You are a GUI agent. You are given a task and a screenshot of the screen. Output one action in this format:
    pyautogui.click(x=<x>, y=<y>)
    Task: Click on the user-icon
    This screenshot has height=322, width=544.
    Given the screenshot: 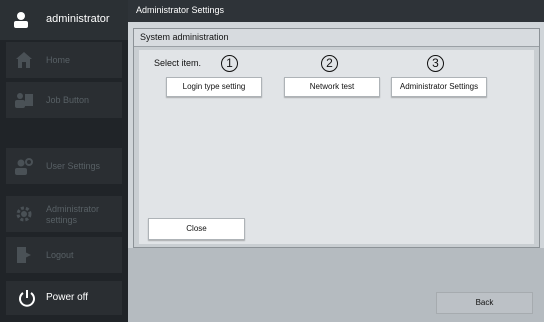 What is the action you would take?
    pyautogui.click(x=21, y=20)
    